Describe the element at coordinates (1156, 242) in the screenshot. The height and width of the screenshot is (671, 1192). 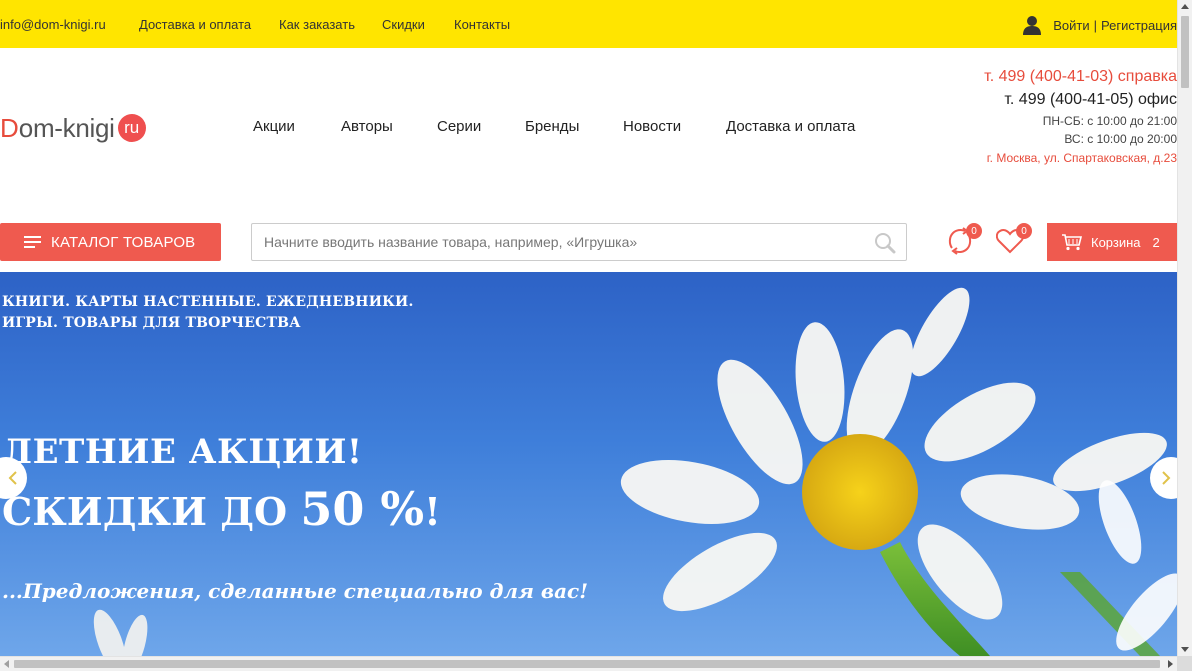
I see `cart-count: 2` at that location.